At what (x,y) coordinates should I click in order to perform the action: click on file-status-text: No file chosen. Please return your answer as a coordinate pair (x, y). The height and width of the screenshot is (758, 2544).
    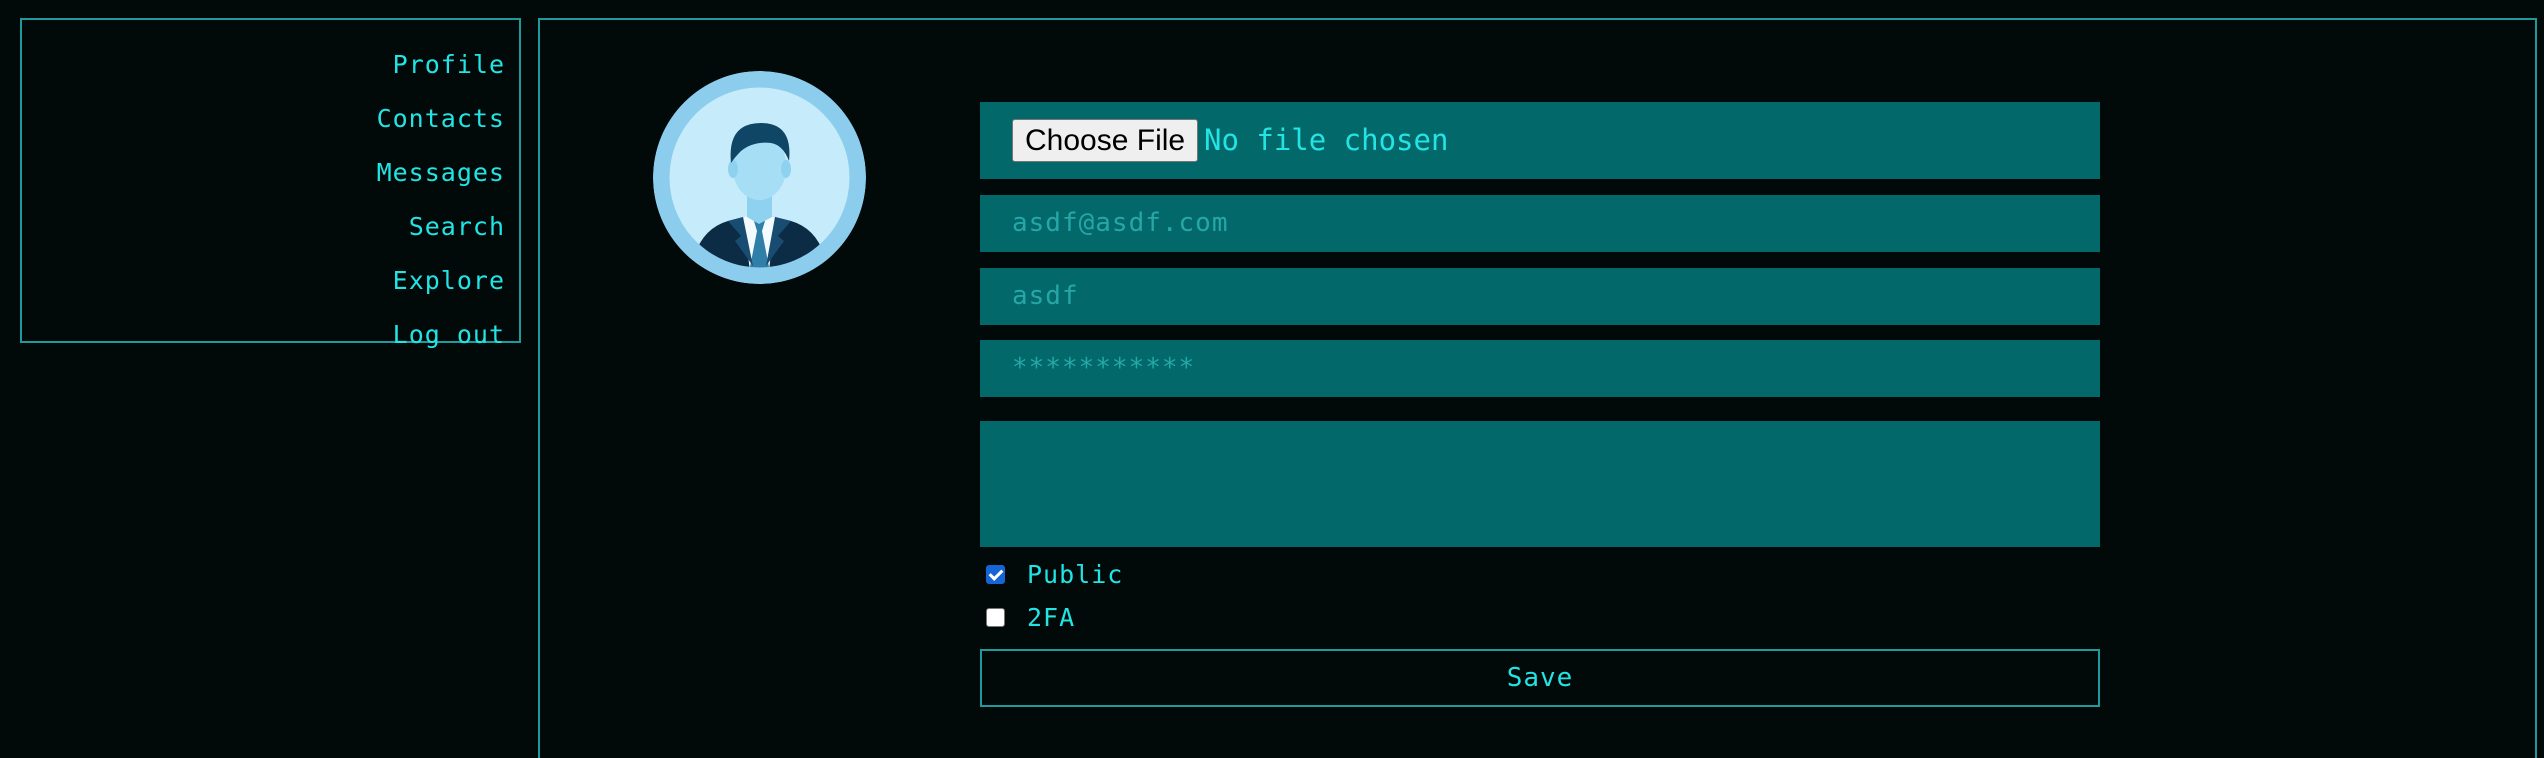
    Looking at the image, I should click on (1326, 140).